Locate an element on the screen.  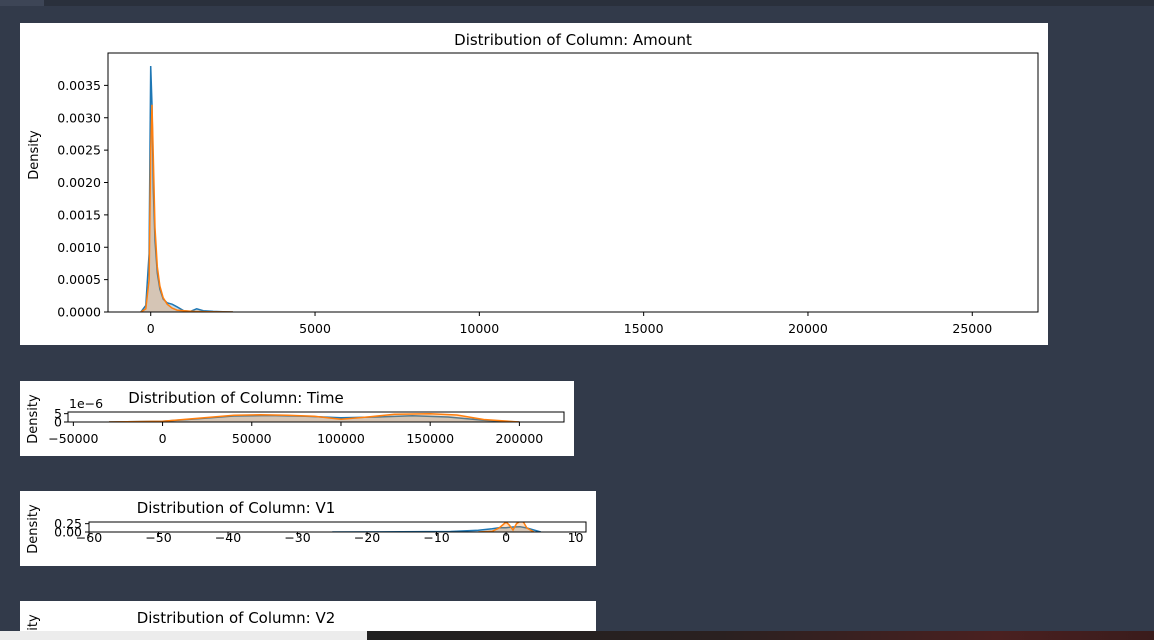
x-tick-label: −50 is located at coordinates (158, 537).